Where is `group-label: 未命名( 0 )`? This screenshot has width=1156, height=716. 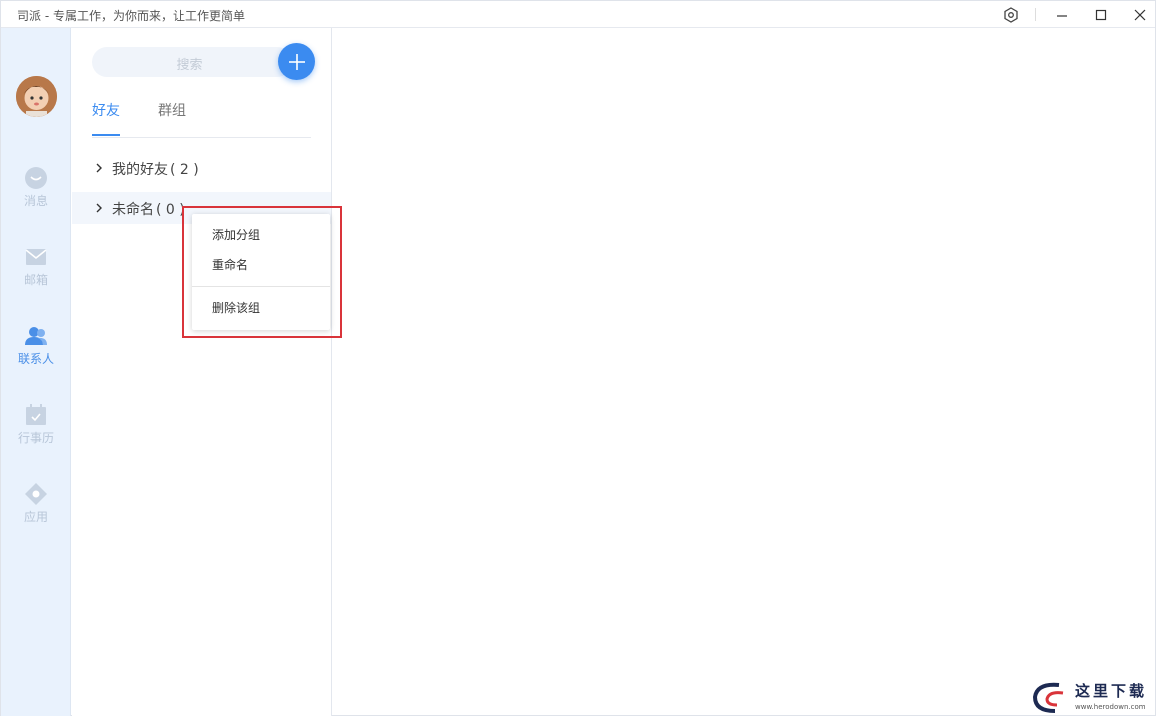 group-label: 未命名( 0 ) is located at coordinates (148, 209).